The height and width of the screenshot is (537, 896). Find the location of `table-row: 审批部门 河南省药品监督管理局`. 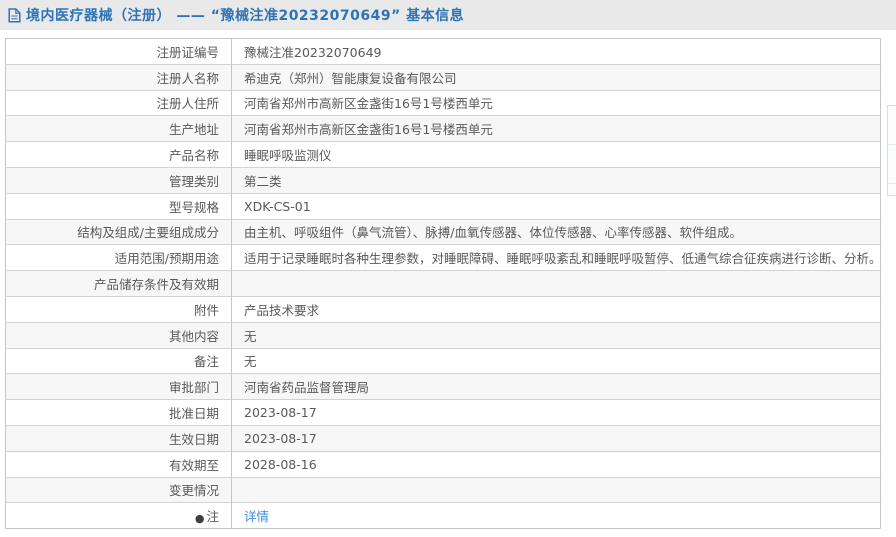

table-row: 审批部门 河南省药品监督管理局 is located at coordinates (443, 386).